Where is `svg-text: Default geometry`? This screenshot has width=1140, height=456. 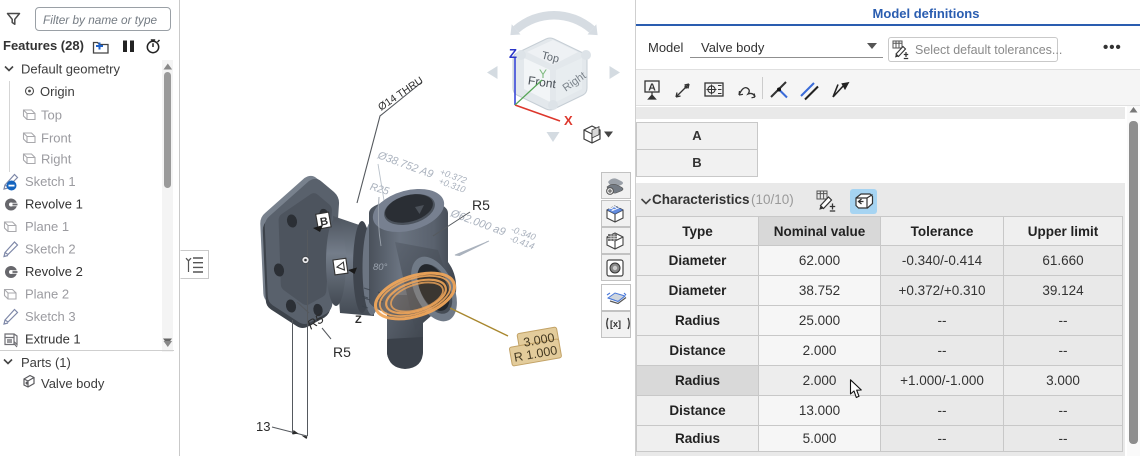
svg-text: Default geometry is located at coordinates (70, 69).